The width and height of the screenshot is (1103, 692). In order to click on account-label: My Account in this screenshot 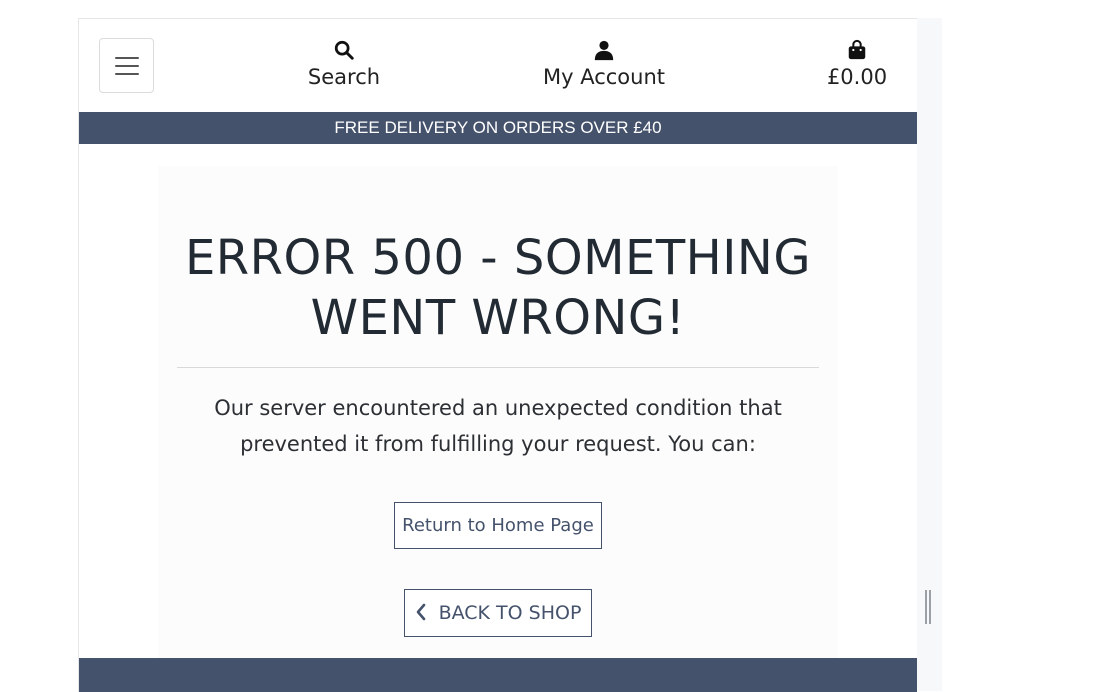, I will do `click(603, 77)`.